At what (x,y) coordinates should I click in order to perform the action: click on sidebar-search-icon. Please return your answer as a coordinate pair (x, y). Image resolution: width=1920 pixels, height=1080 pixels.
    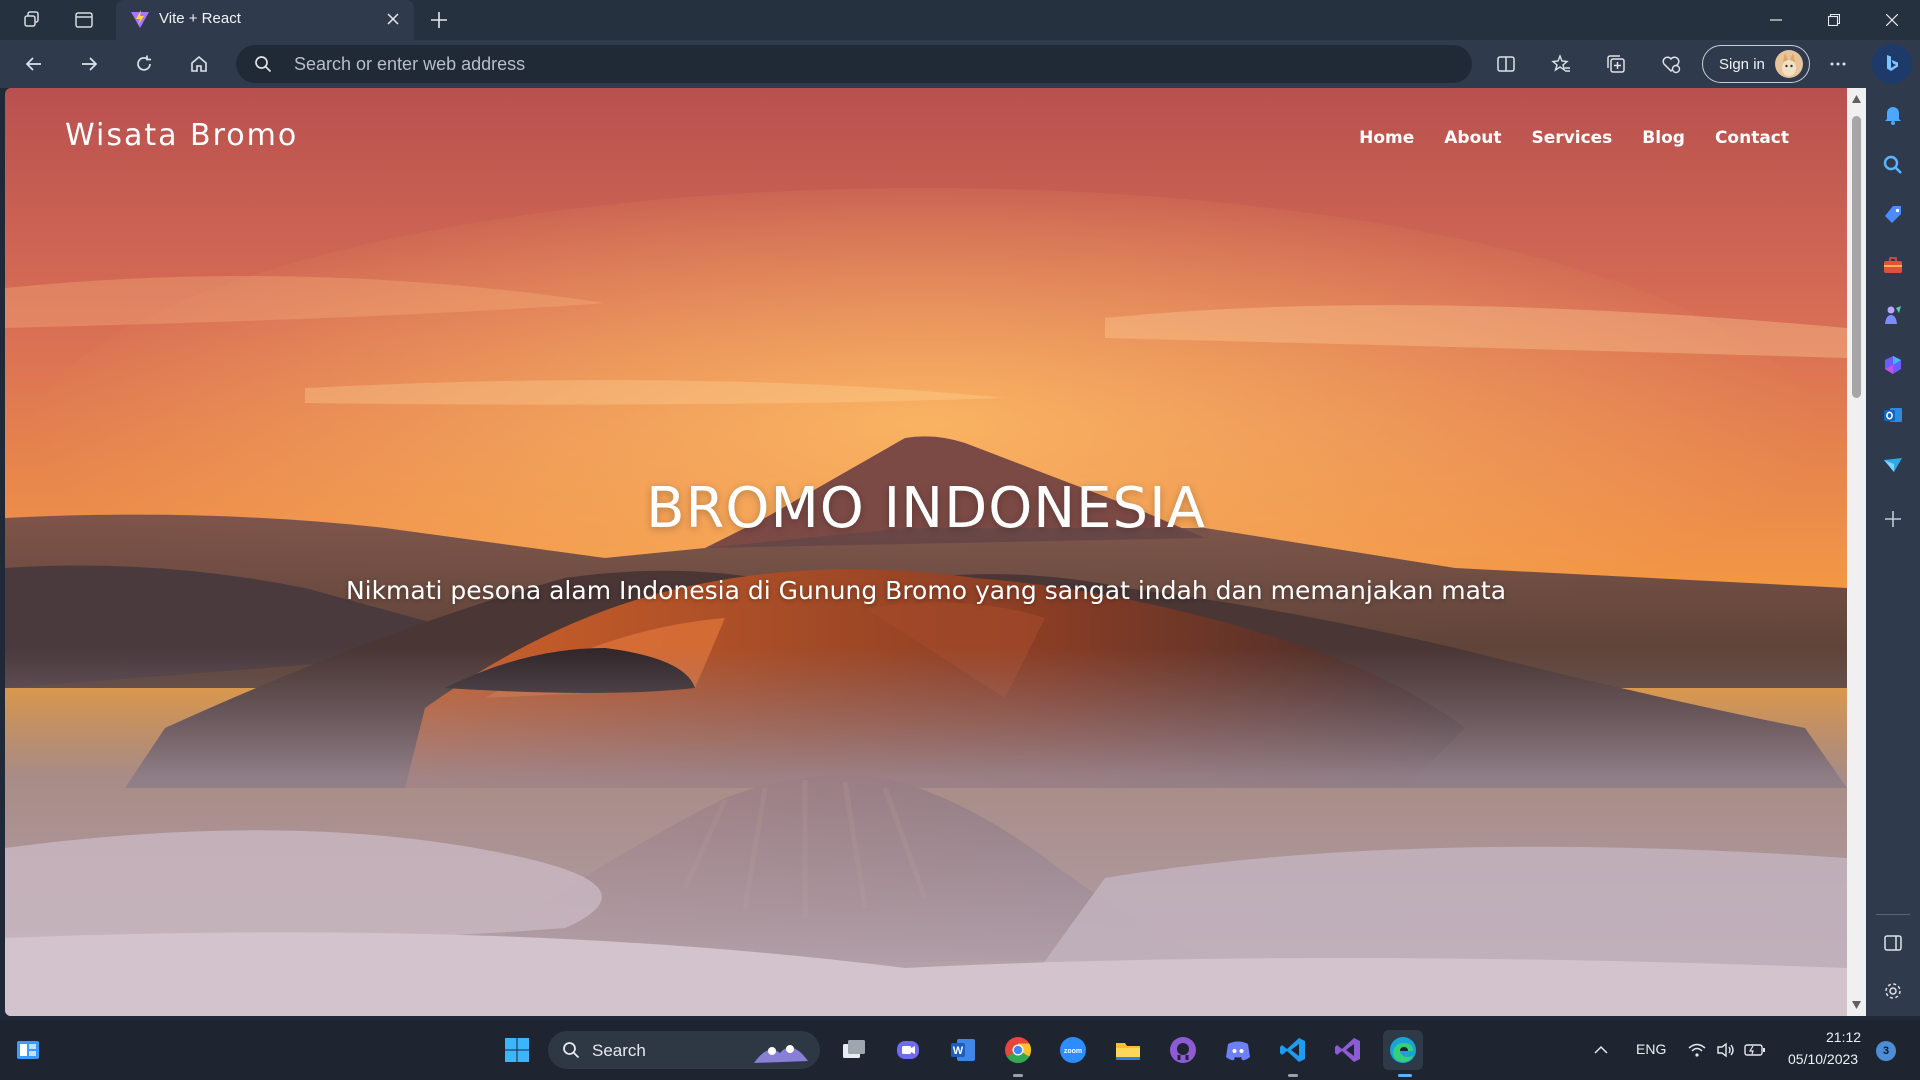
    Looking at the image, I should click on (1893, 165).